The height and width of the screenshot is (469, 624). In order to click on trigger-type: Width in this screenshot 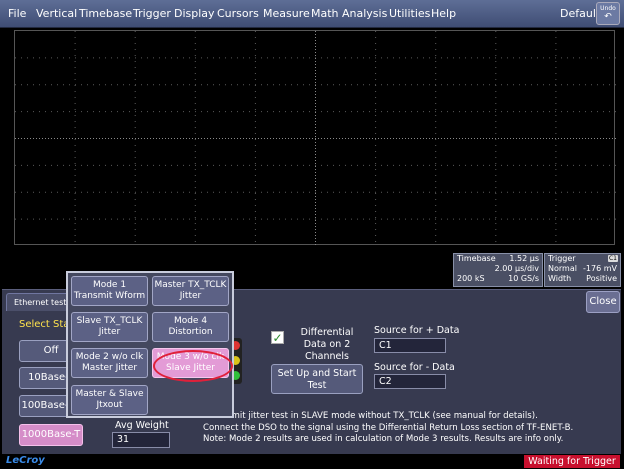, I will do `click(560, 278)`.